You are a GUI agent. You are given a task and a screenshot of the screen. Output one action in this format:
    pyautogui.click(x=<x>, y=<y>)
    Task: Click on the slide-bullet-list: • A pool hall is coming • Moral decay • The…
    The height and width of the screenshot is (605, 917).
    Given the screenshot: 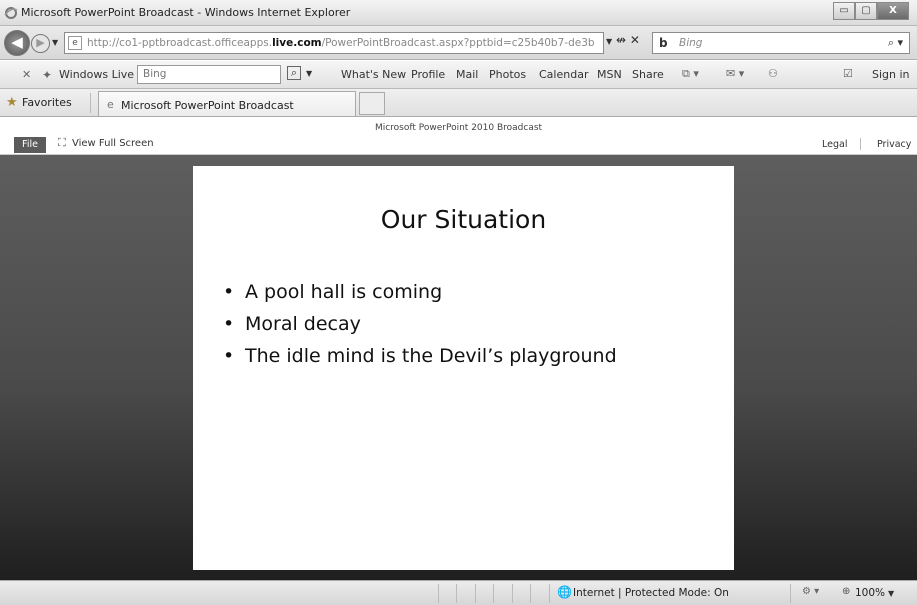 What is the action you would take?
    pyautogui.click(x=473, y=324)
    